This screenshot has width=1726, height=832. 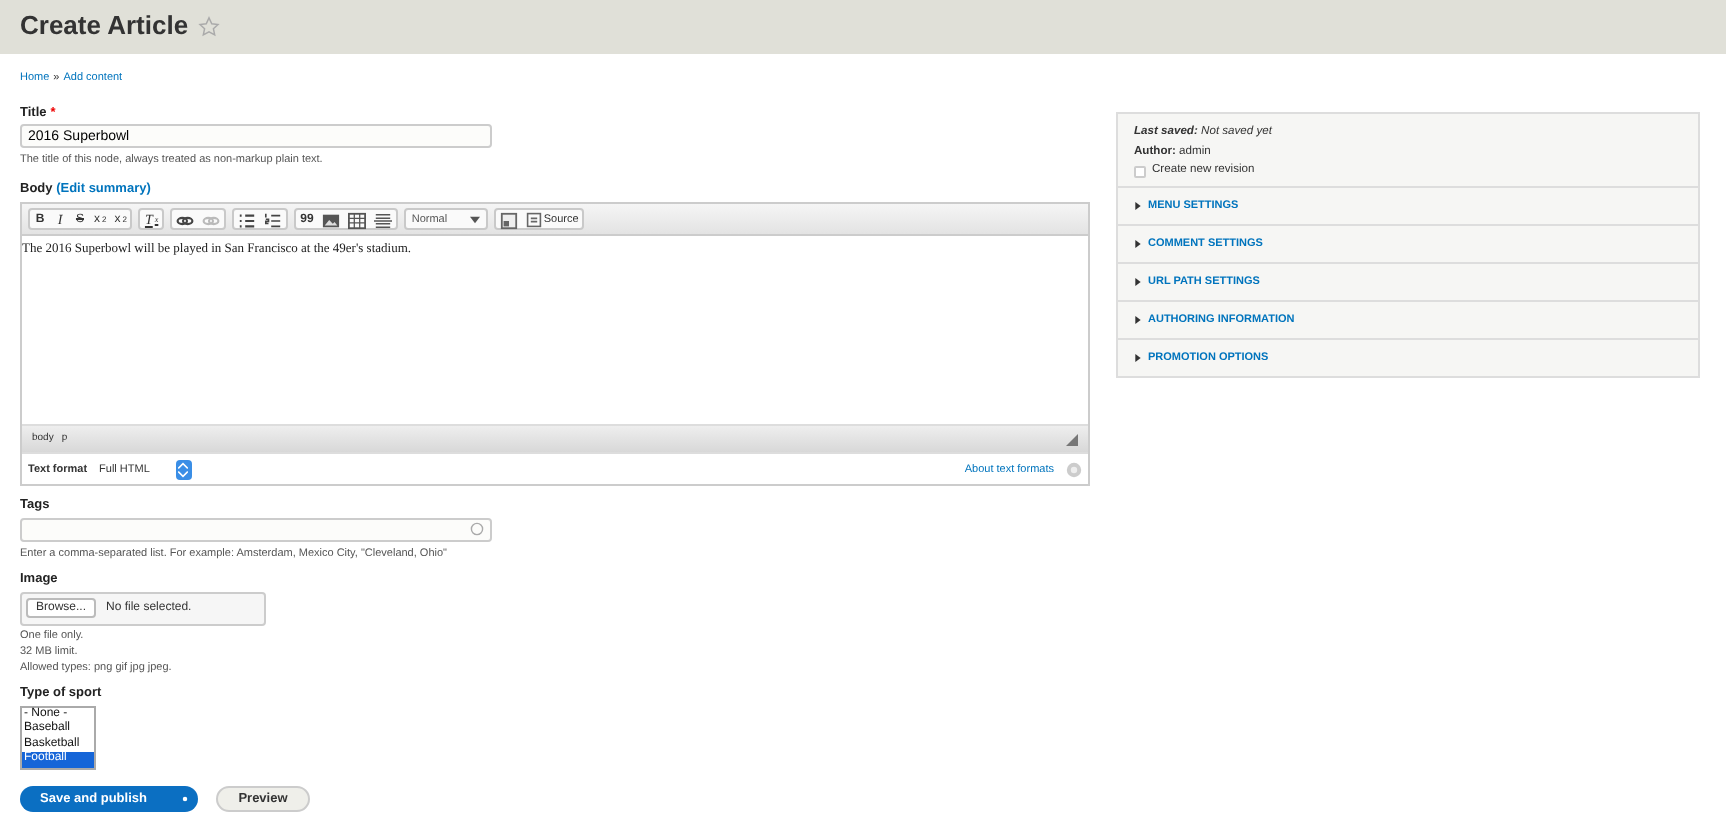 I want to click on maximize-button, so click(x=508, y=220).